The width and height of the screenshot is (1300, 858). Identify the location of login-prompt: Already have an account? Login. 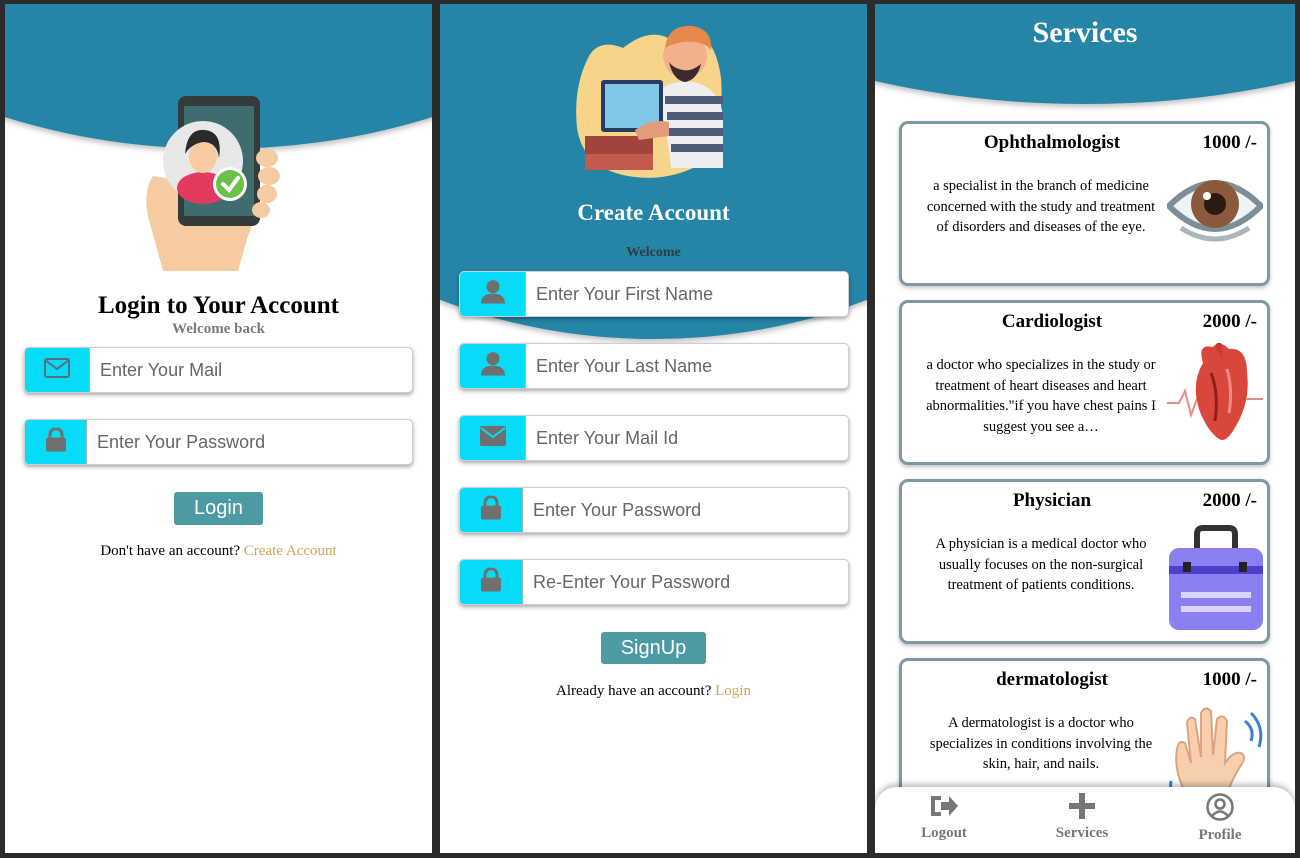
(653, 691).